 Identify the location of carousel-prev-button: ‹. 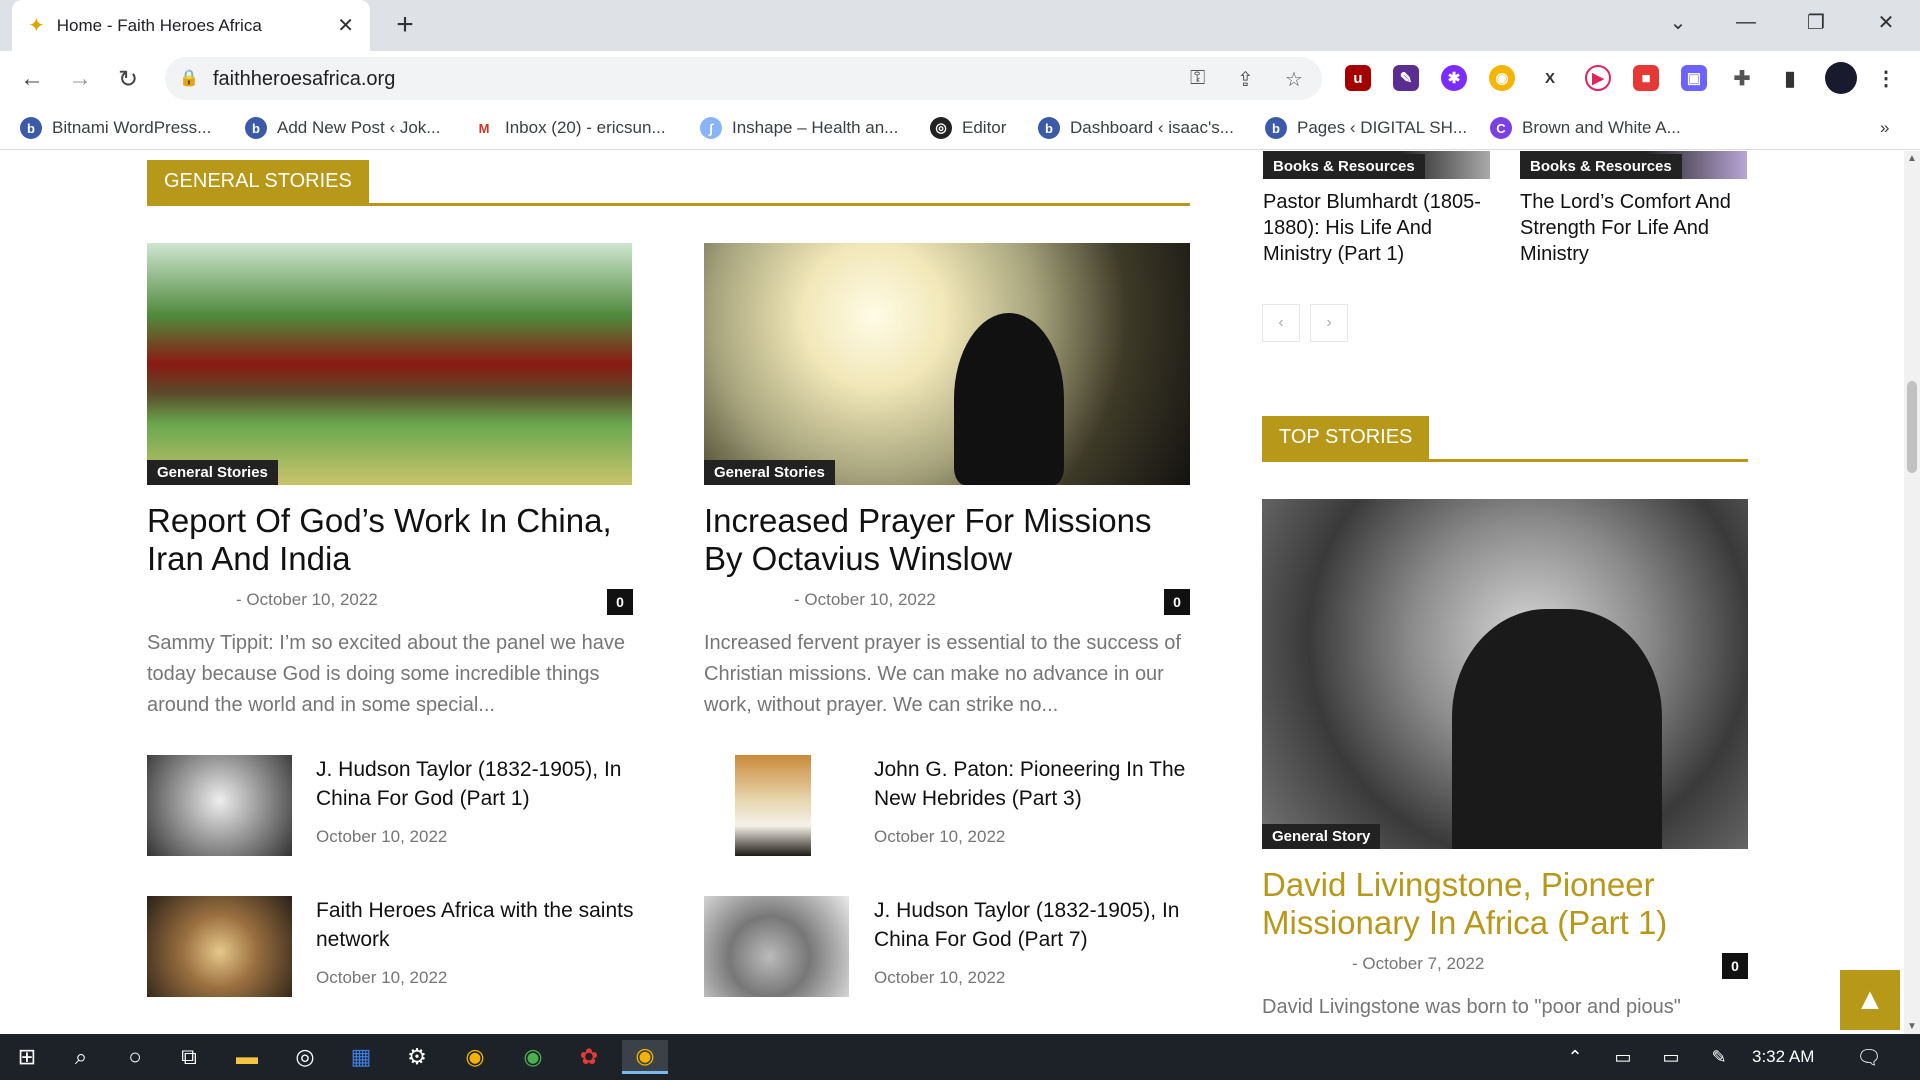
(1281, 323).